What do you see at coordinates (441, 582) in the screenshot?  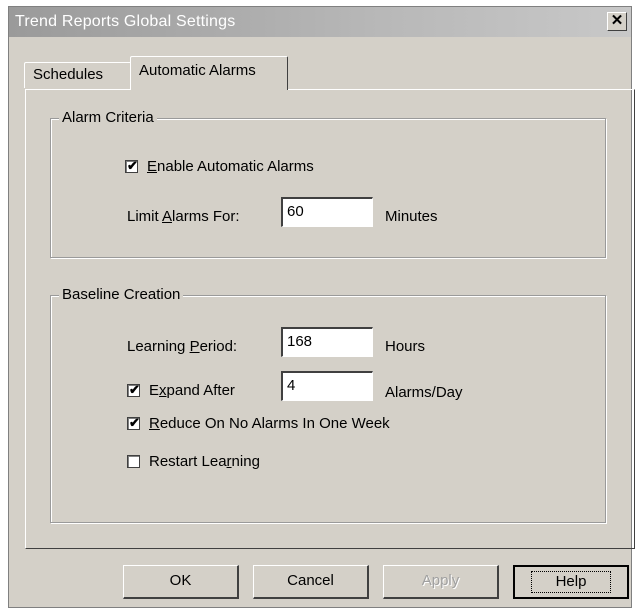 I see `apply-button: Apply` at bounding box center [441, 582].